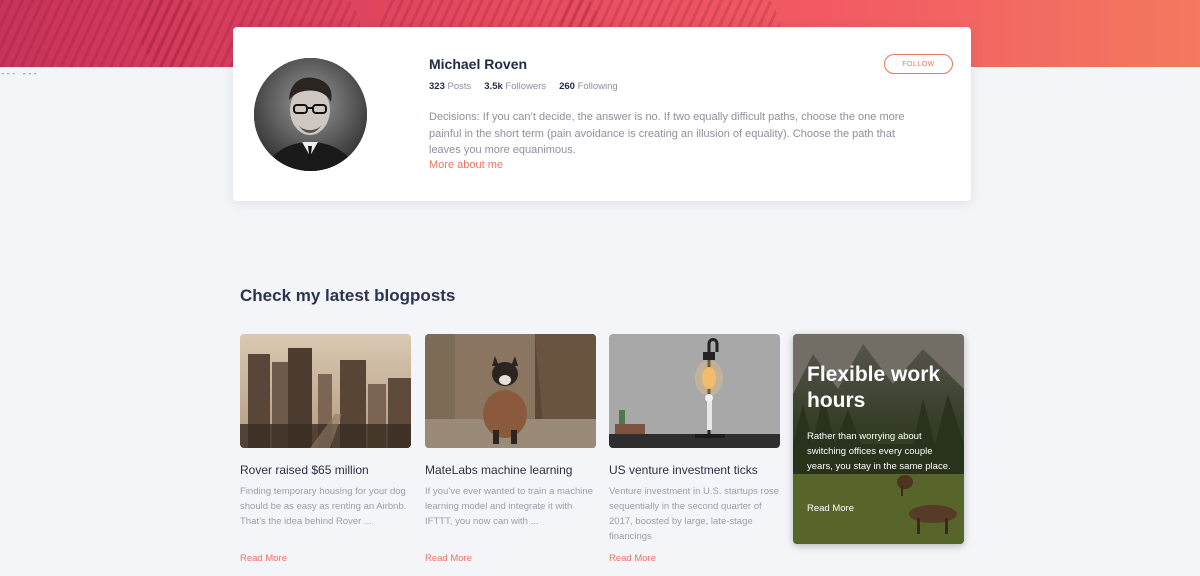 The height and width of the screenshot is (576, 1200). I want to click on follow-button: FOLLOW, so click(918, 64).